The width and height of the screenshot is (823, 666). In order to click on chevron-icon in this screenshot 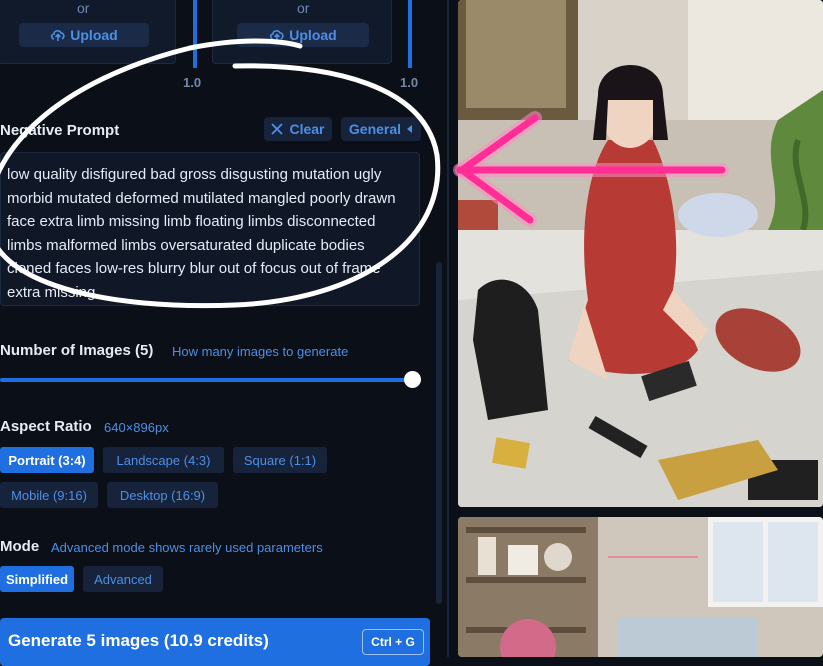, I will do `click(410, 129)`.